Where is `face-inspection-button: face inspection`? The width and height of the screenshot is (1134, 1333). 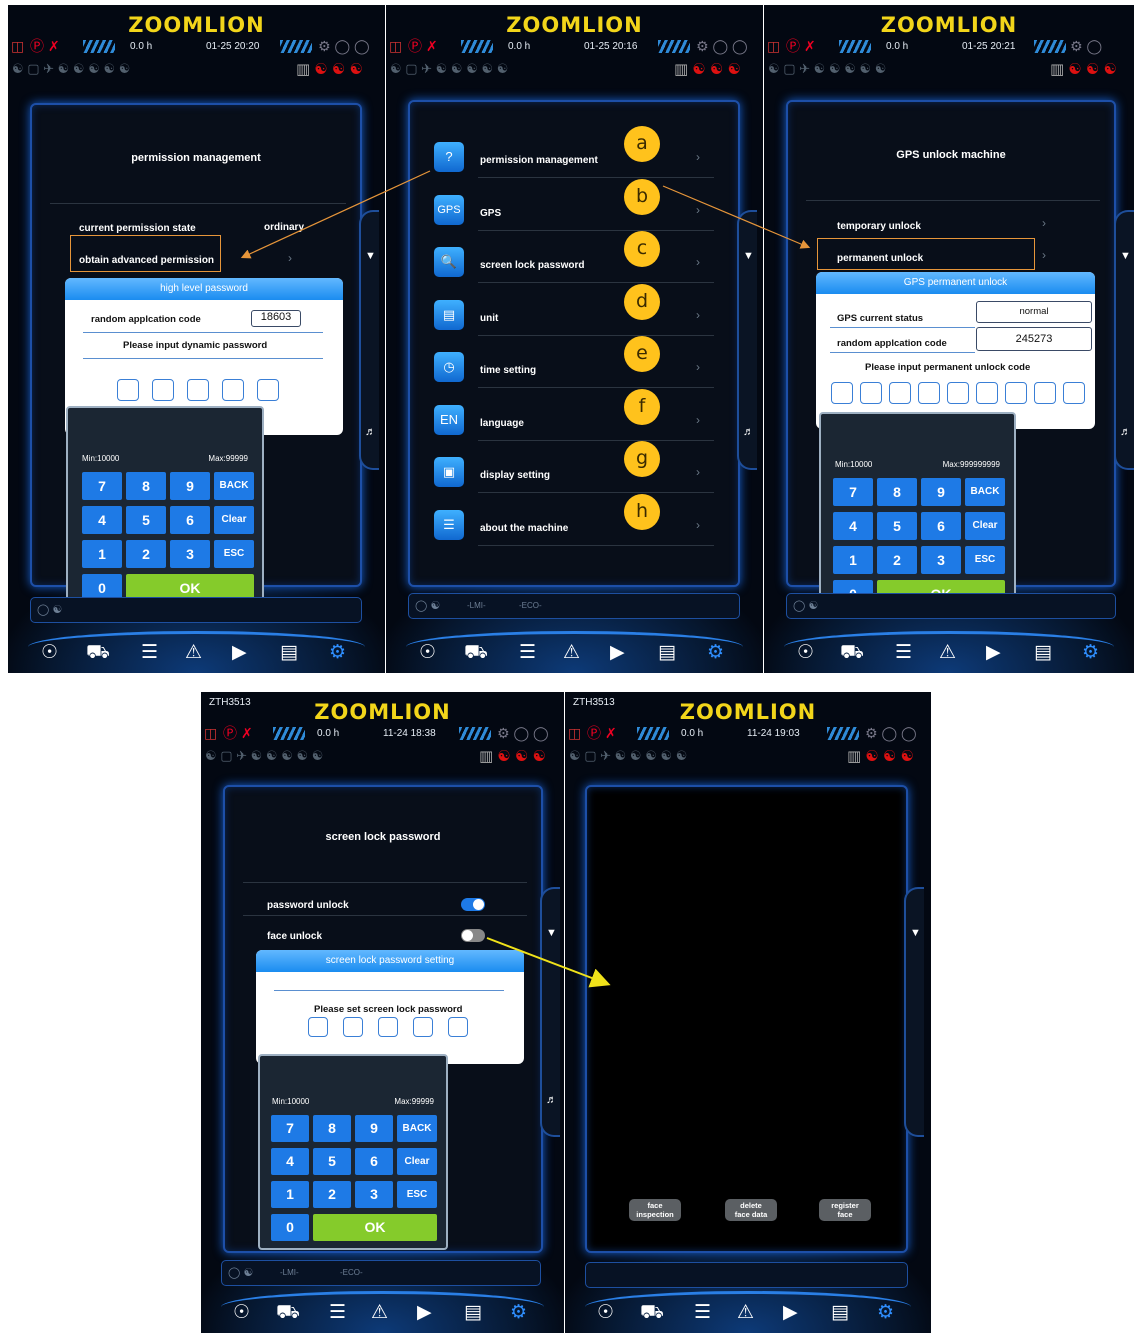 face-inspection-button: face inspection is located at coordinates (655, 1210).